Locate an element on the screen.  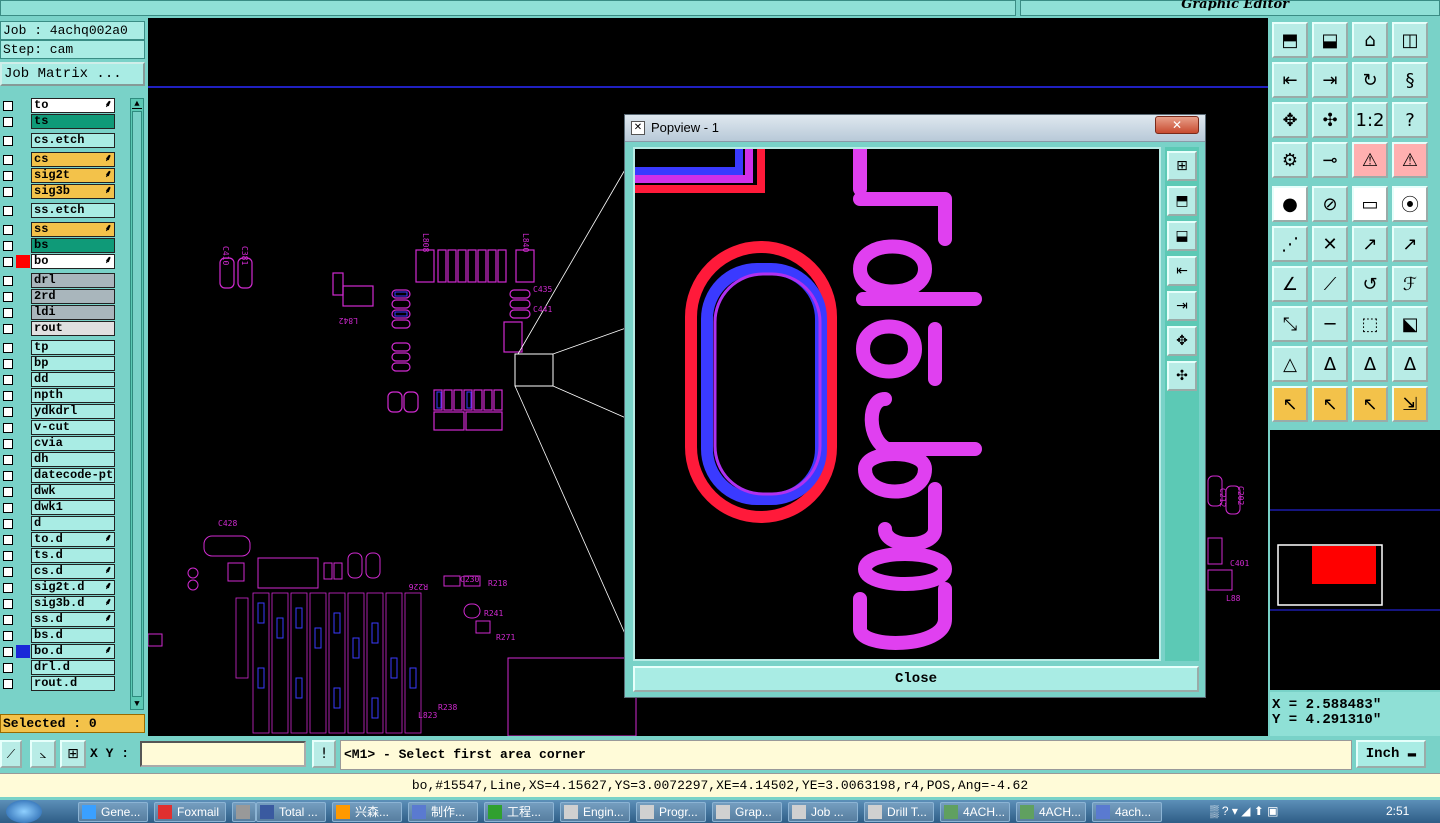
layer-name: sig2t.d ⸙ is located at coordinates (73, 587).